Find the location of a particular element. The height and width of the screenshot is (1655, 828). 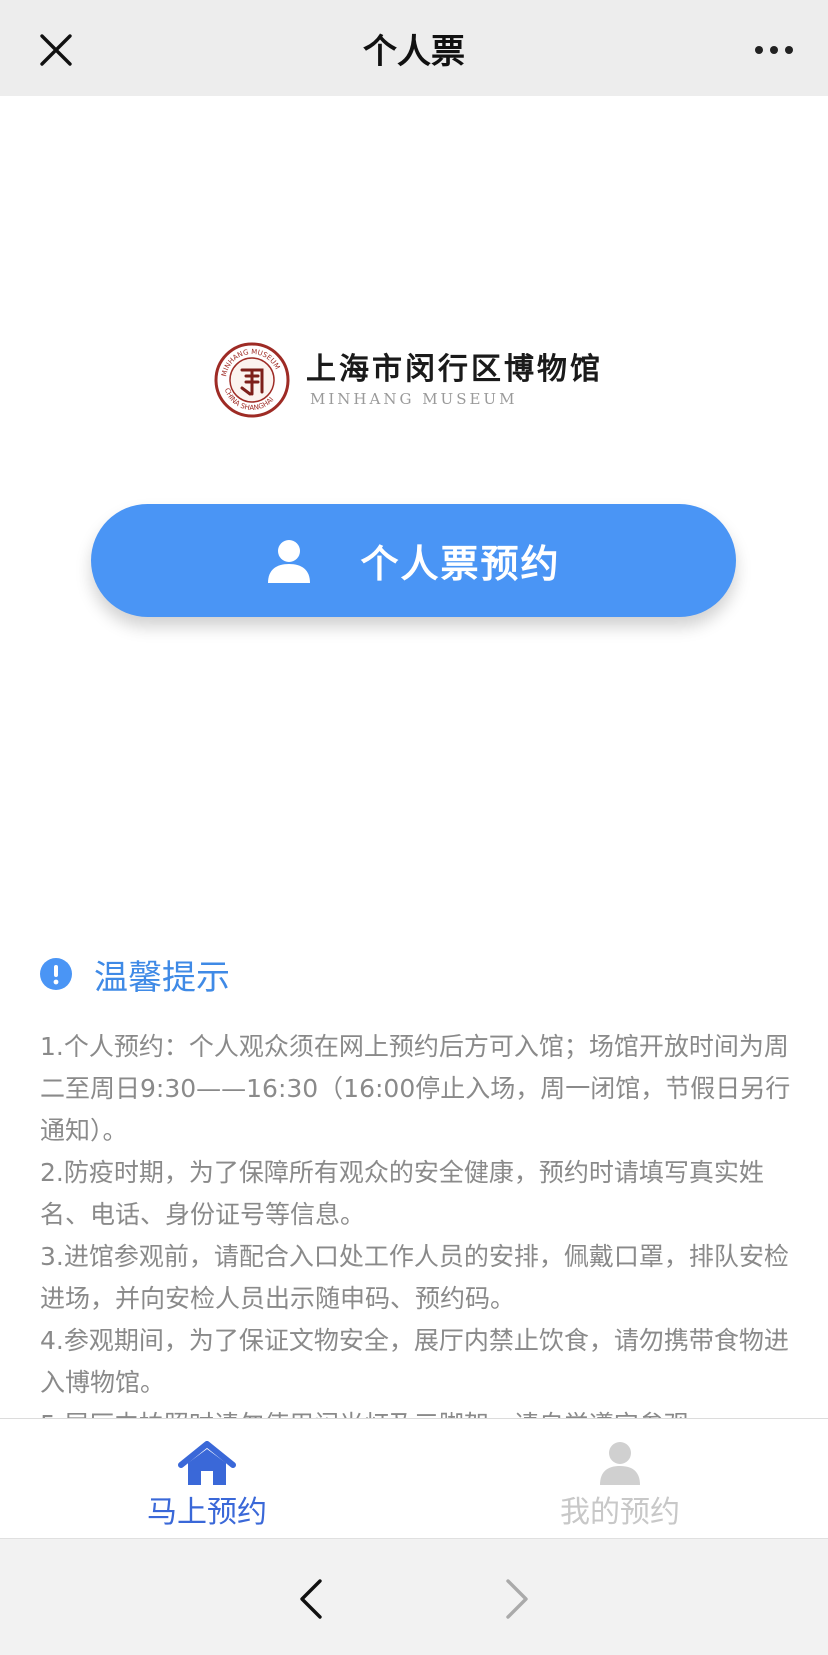

book-button-label: 个人票预约 is located at coordinates (460, 564).